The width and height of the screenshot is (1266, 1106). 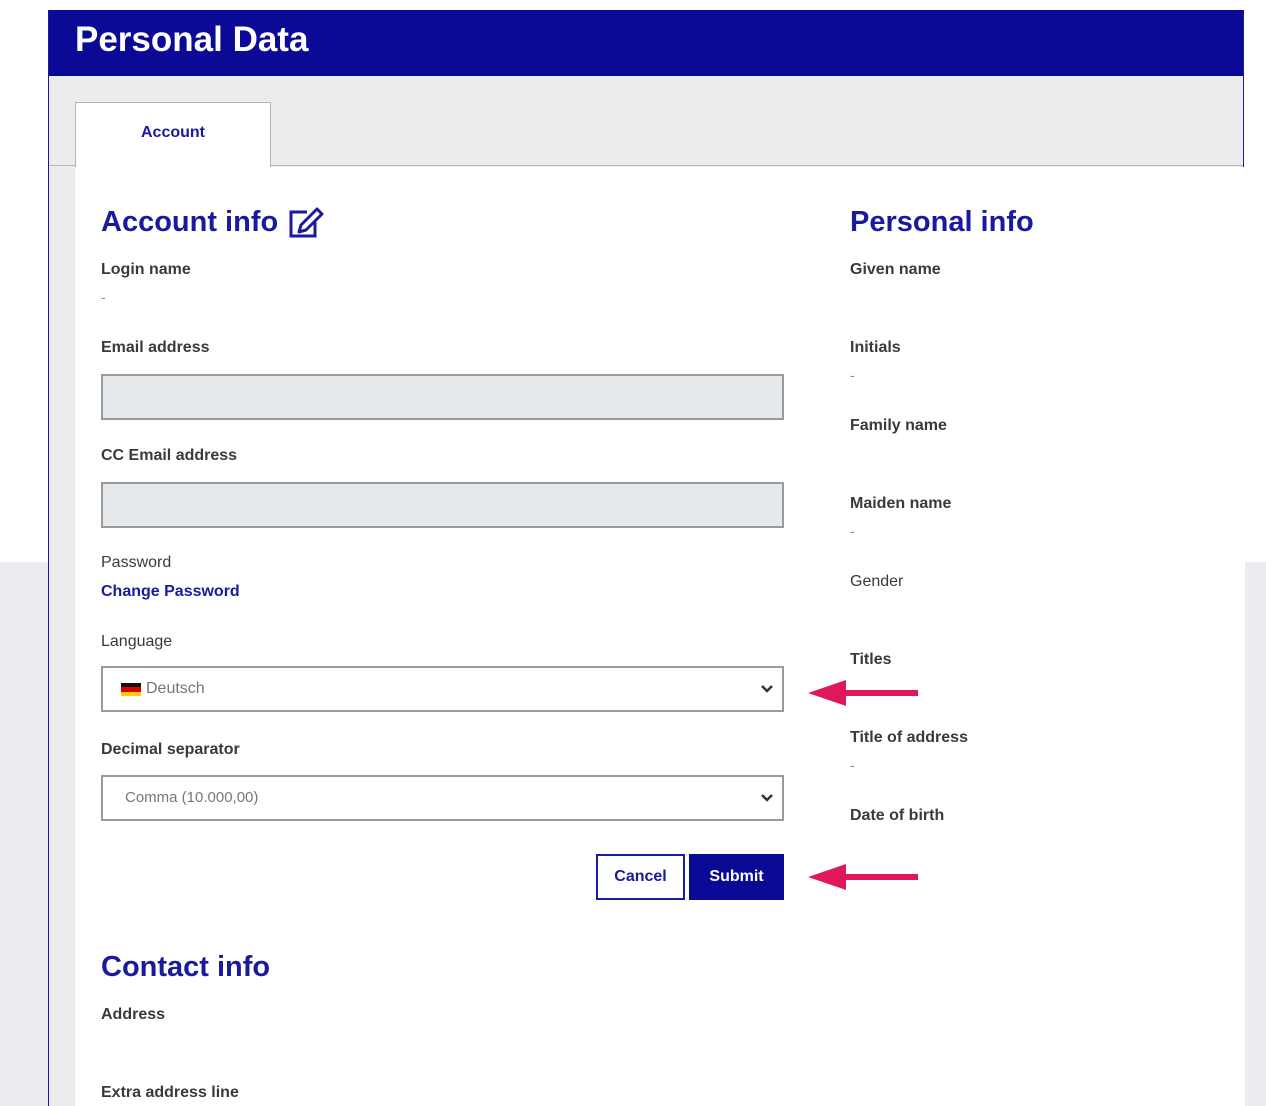 What do you see at coordinates (192, 797) in the screenshot?
I see `decimal-separator-selected-value: Comma (10.000,00)` at bounding box center [192, 797].